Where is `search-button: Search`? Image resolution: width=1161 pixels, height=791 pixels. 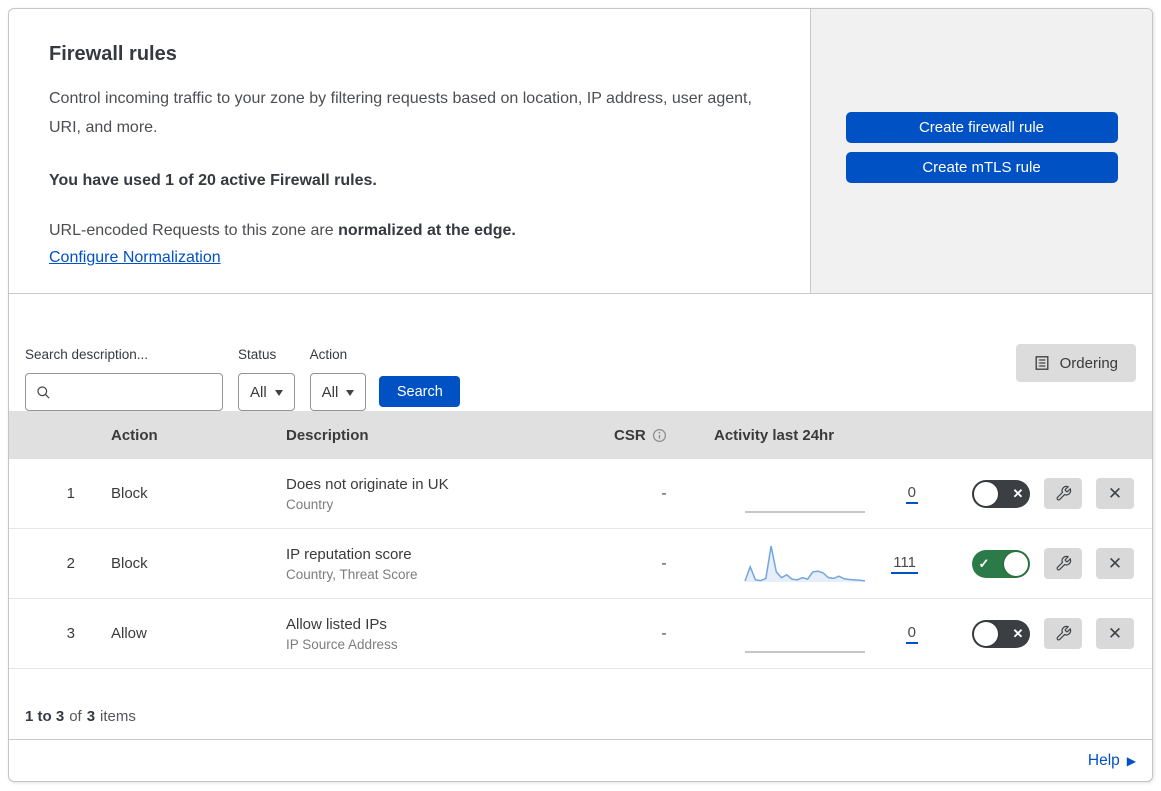 search-button: Search is located at coordinates (420, 391).